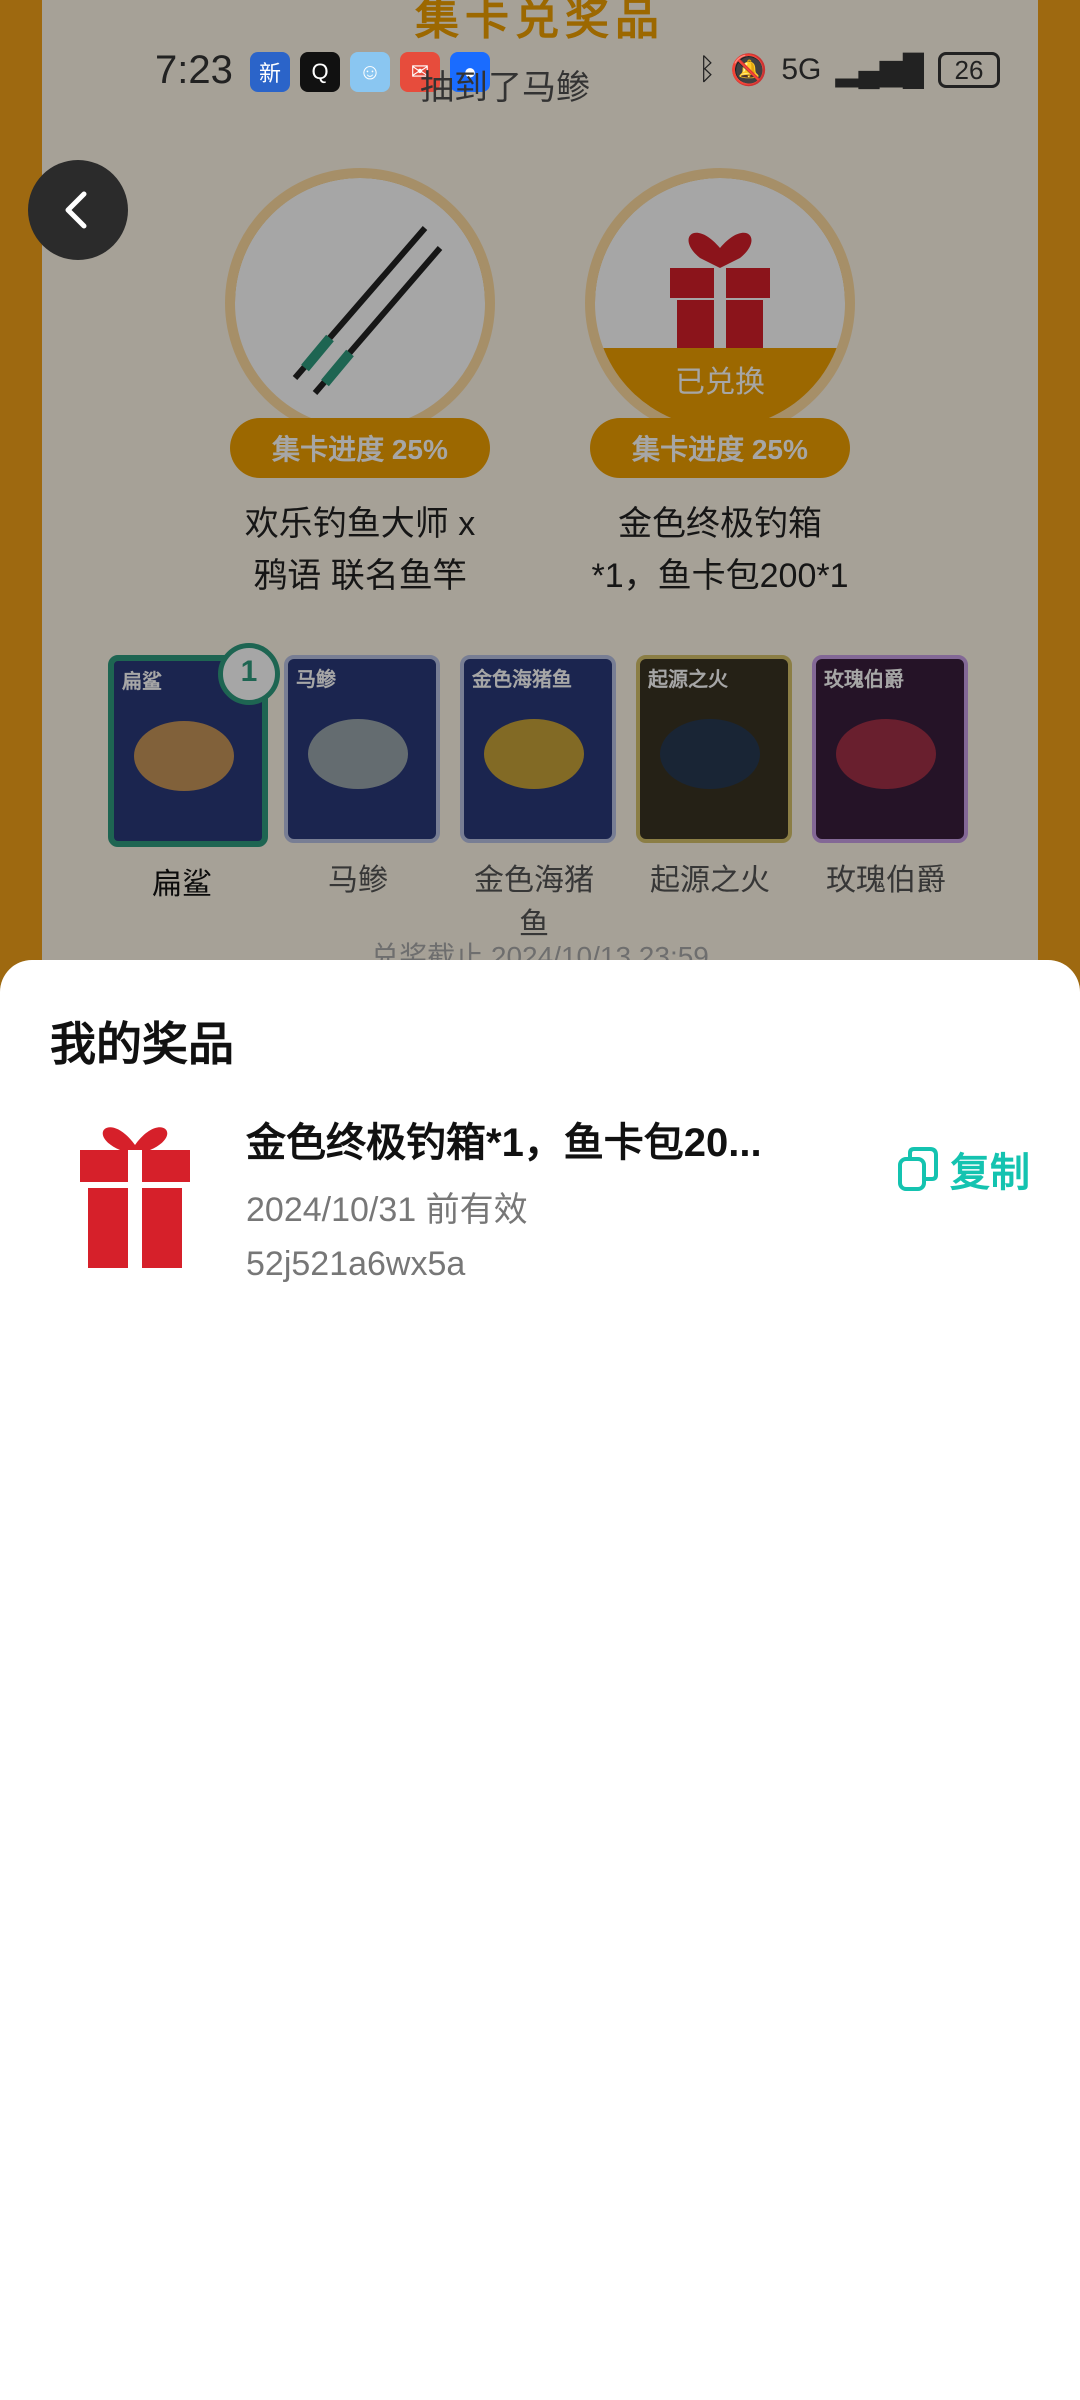 This screenshot has height=2400, width=1080. What do you see at coordinates (969, 70) in the screenshot?
I see `battery-indicator: 26` at bounding box center [969, 70].